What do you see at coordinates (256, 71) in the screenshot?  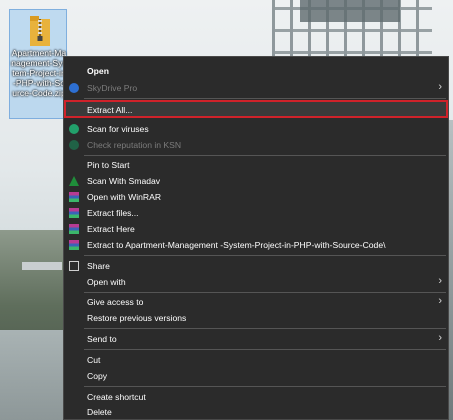 I see `menu-item-open: Open` at bounding box center [256, 71].